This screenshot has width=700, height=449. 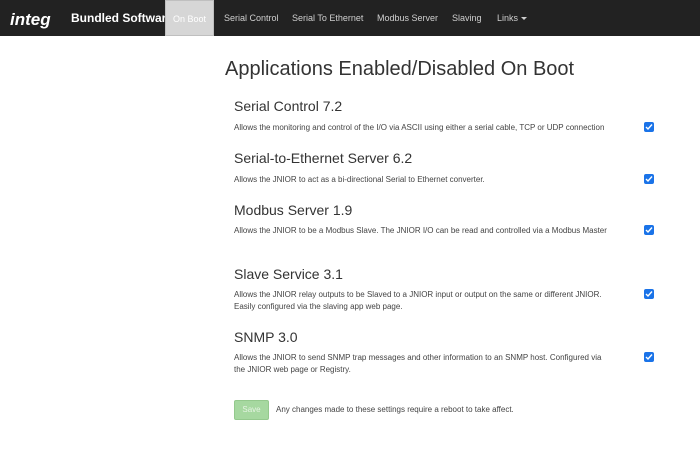 What do you see at coordinates (189, 18) in the screenshot?
I see `nav-tab-on-boot: On Boot` at bounding box center [189, 18].